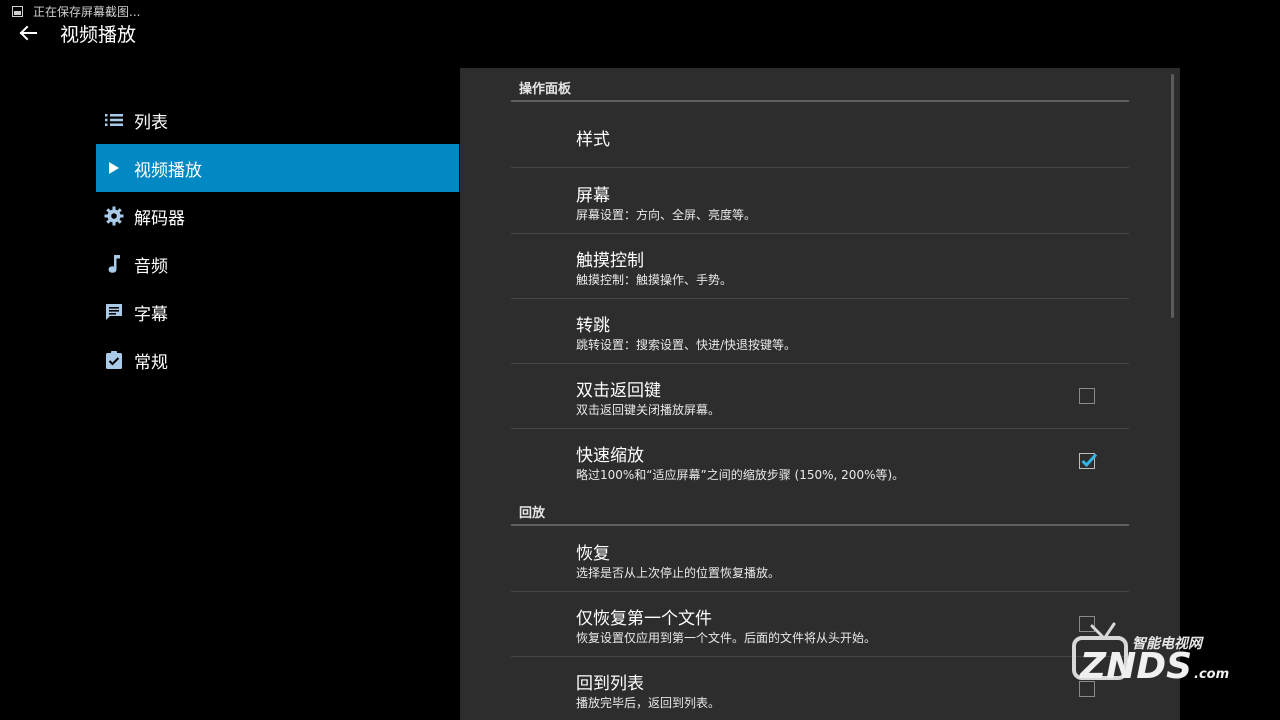 The width and height of the screenshot is (1280, 720). Describe the element at coordinates (820, 509) in the screenshot. I see `category-playback: 回放` at that location.